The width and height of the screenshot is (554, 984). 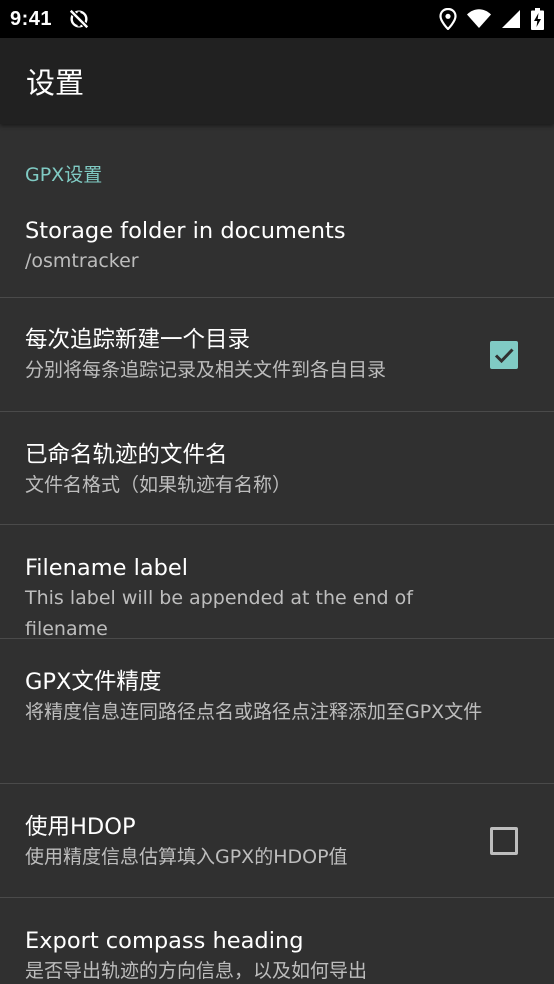 What do you see at coordinates (277, 355) in the screenshot?
I see `pref-new-directory-per-track: 每次追踪新建一个目录 分别将每条追踪记录及相关文件到各自目录` at bounding box center [277, 355].